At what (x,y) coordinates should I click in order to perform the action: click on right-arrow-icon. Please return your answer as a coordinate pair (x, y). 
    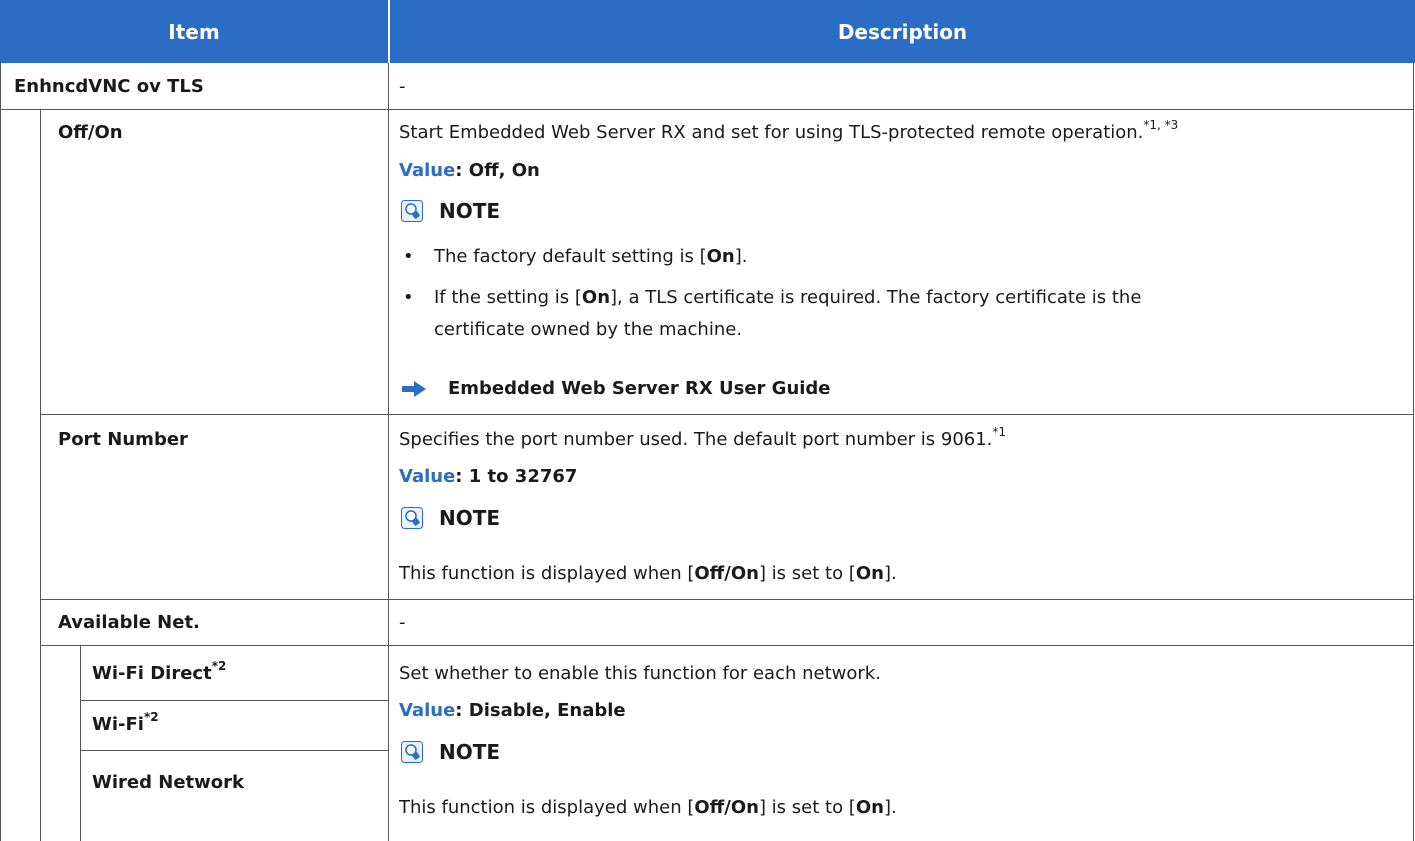
    Looking at the image, I should click on (414, 388).